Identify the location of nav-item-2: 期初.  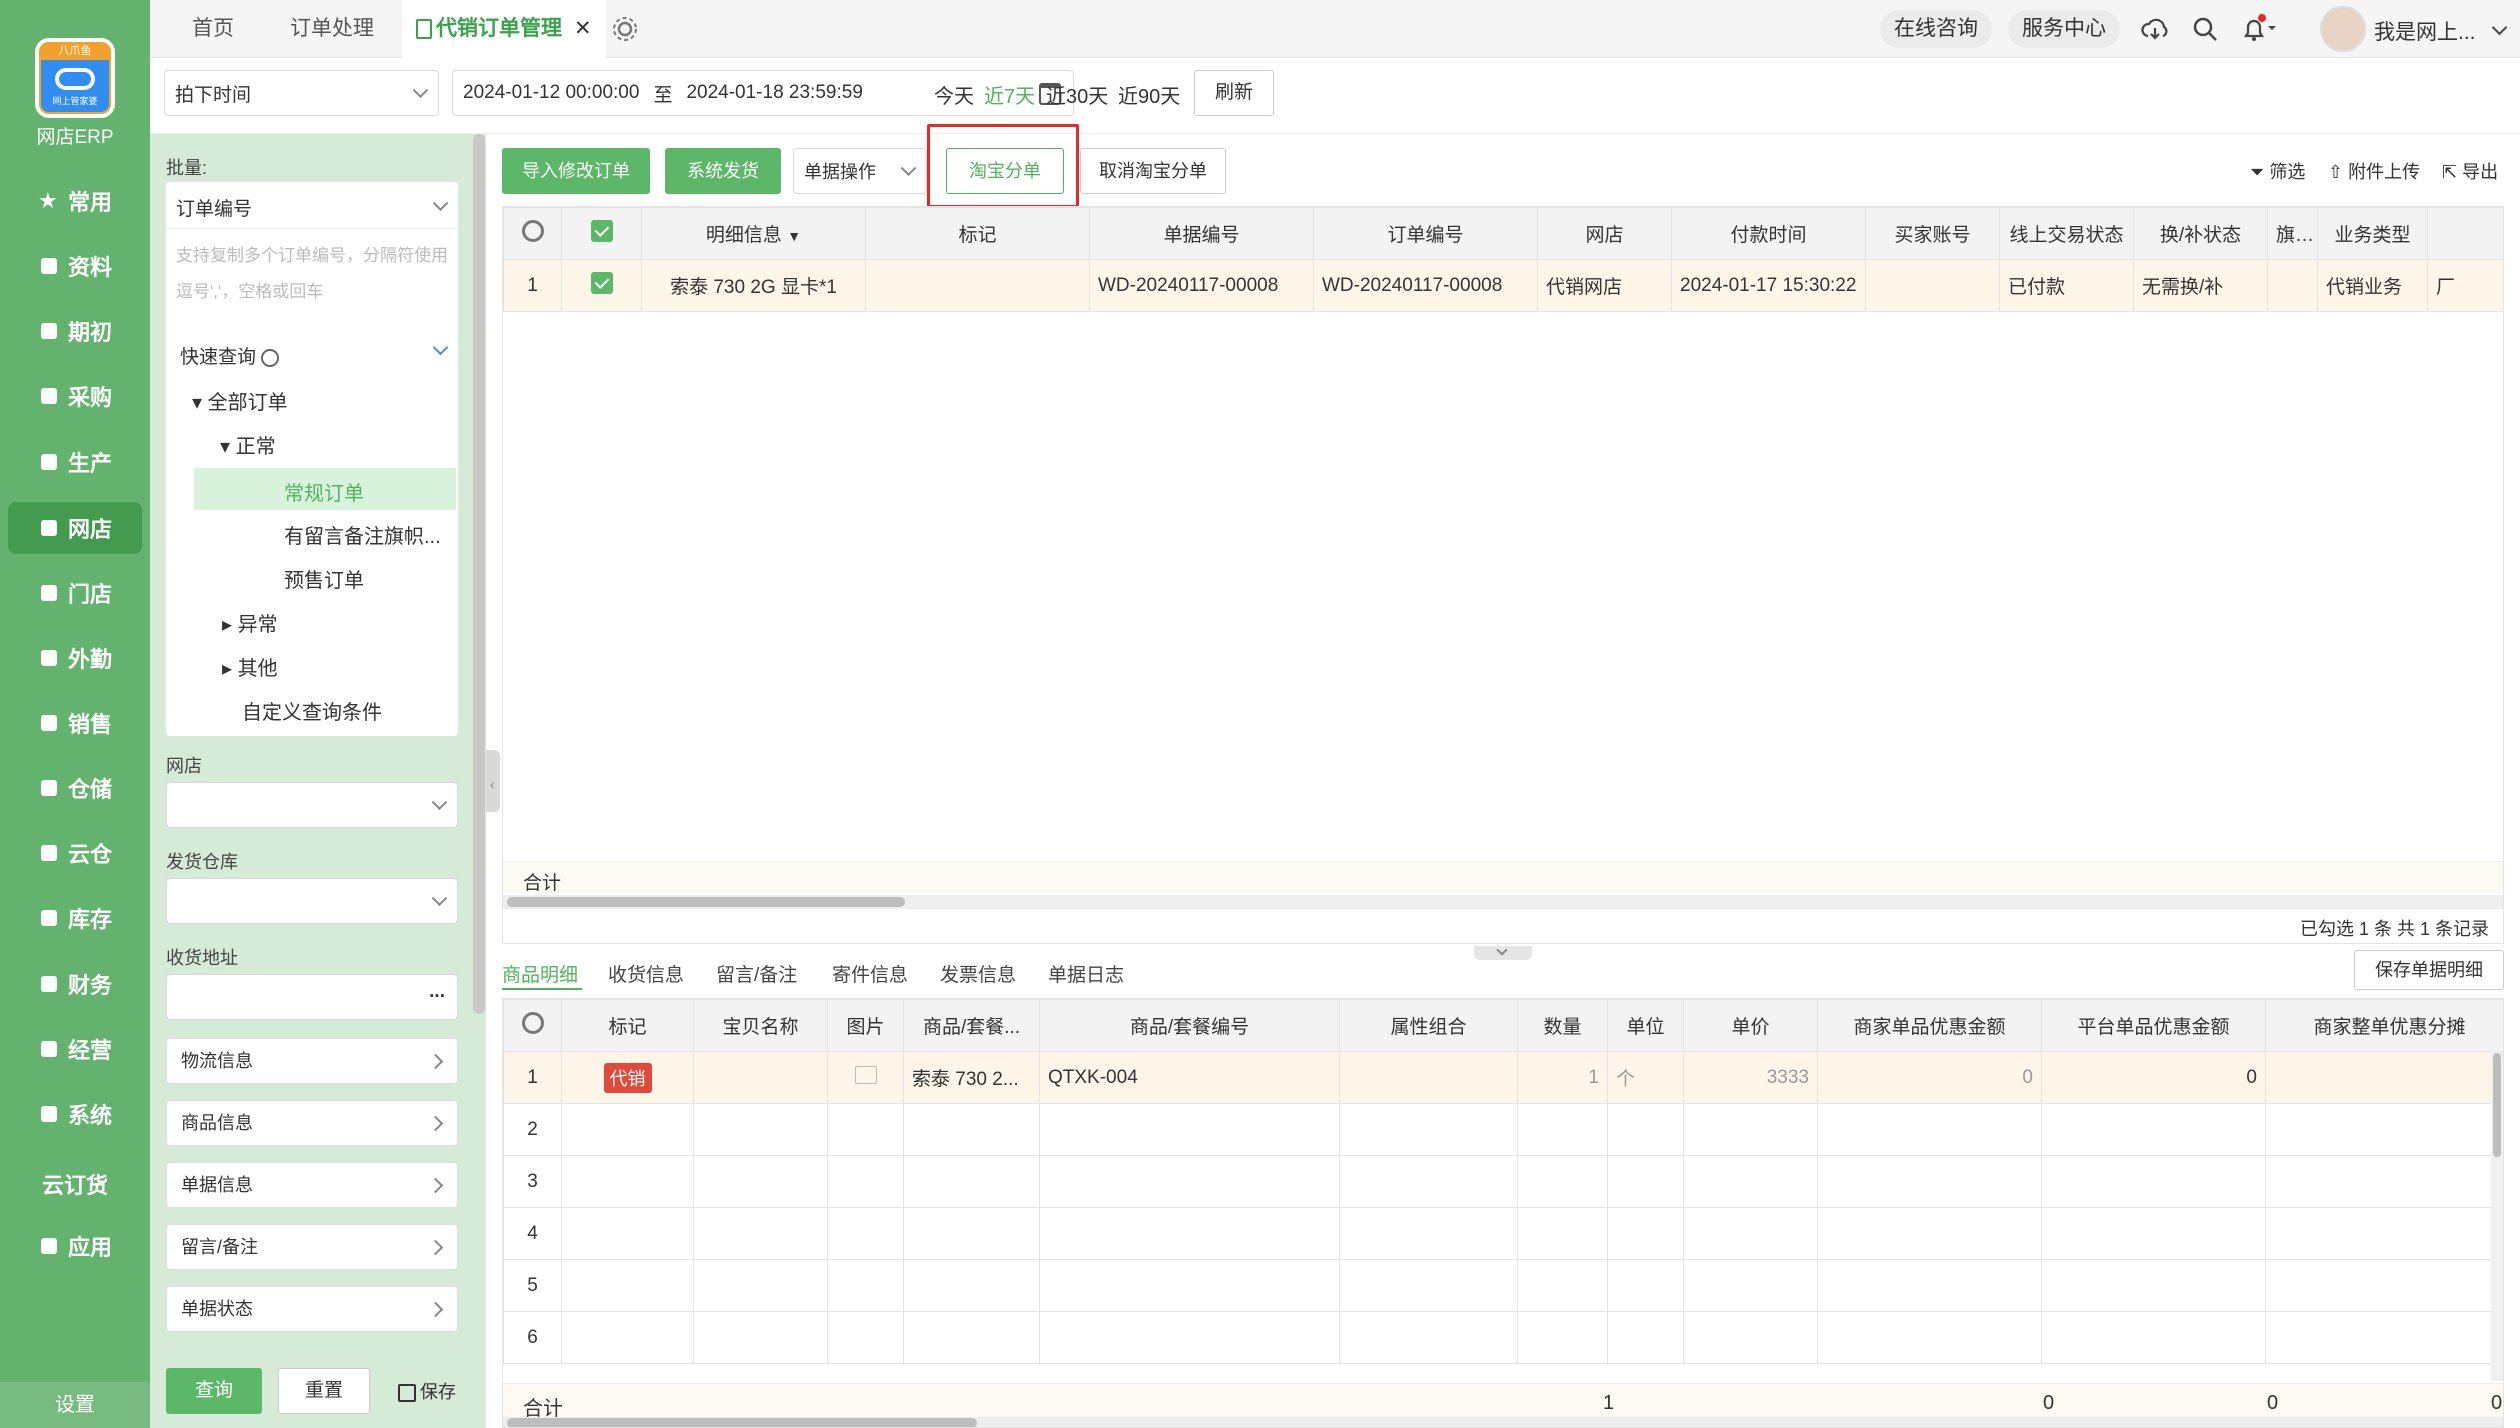
(75, 331).